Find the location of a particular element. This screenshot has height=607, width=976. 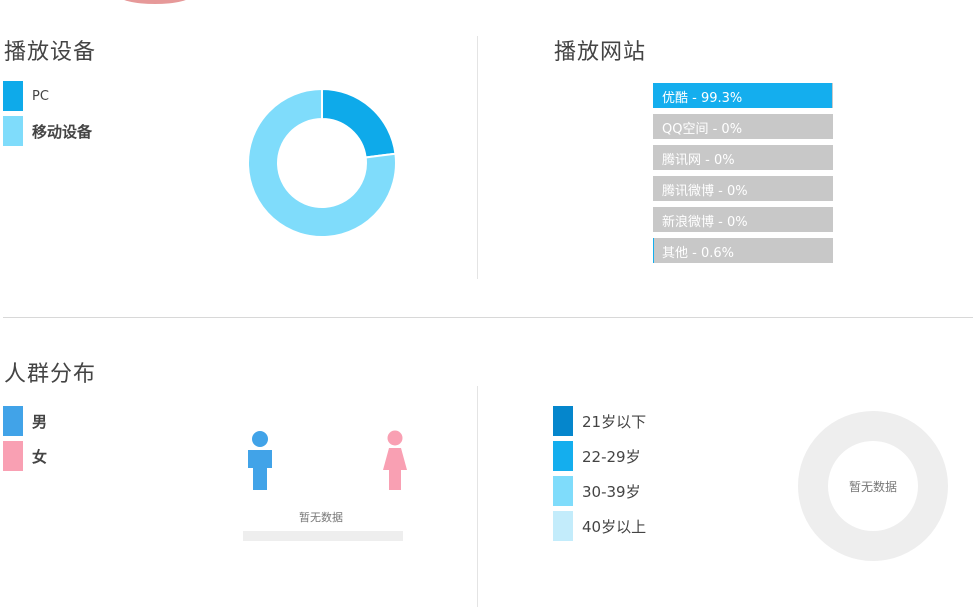

legend-label-age-30-39: 30-39岁 is located at coordinates (611, 491).